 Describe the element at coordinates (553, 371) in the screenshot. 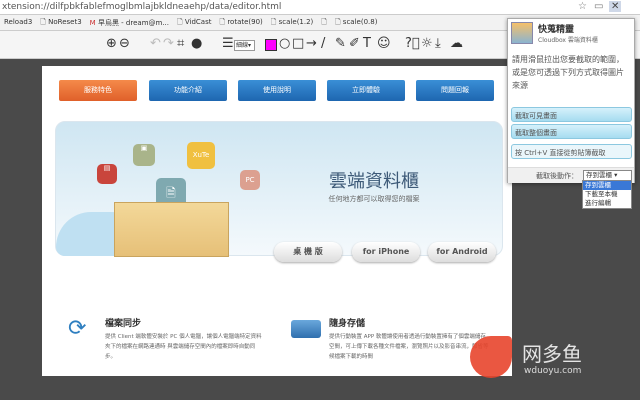

I see `watermark-url: wduoyu.com` at that location.